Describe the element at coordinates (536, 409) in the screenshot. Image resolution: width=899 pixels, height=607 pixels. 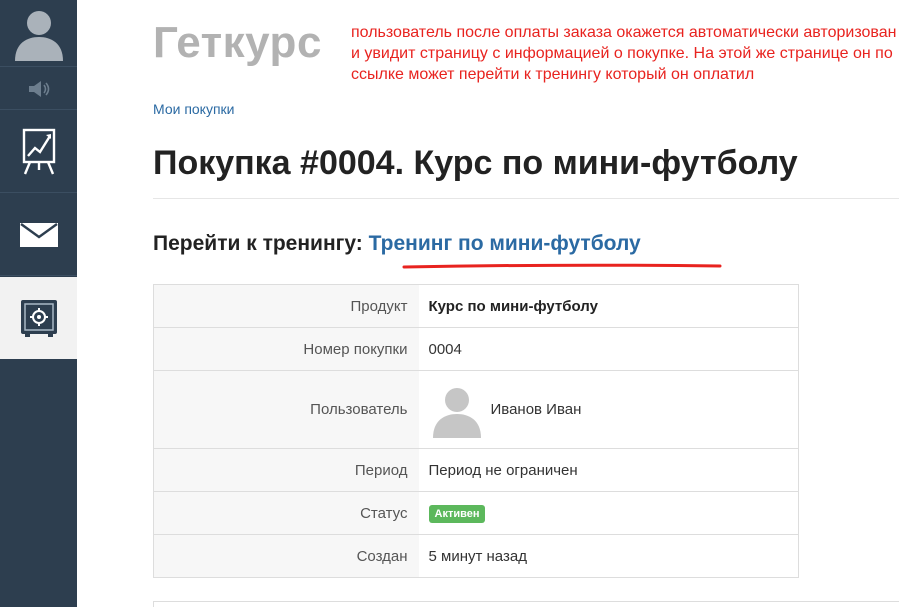
I see `user-name: Иванов Иван` at that location.